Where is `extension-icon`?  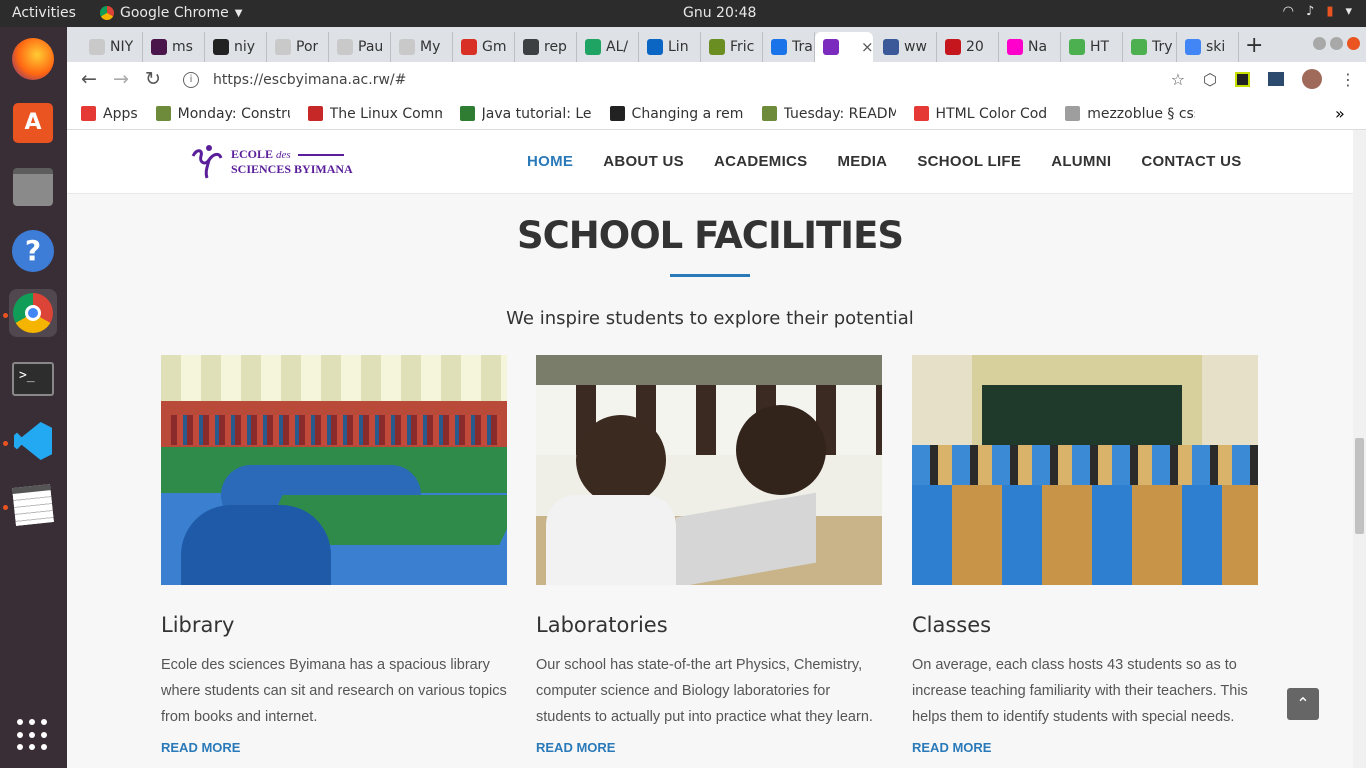
extension-icon is located at coordinates (1242, 79).